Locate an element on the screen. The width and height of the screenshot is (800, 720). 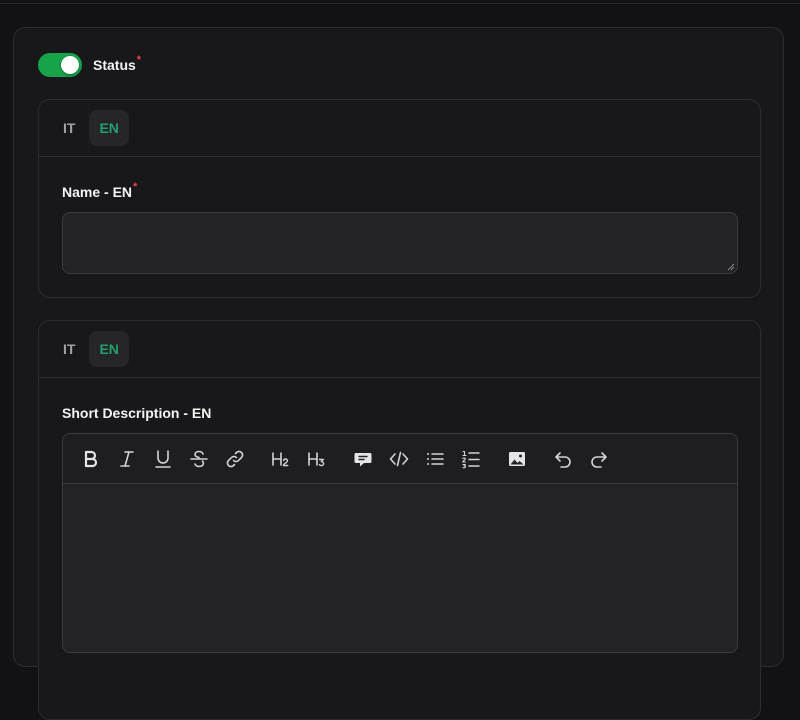
ordered-list-icon is located at coordinates (471, 459).